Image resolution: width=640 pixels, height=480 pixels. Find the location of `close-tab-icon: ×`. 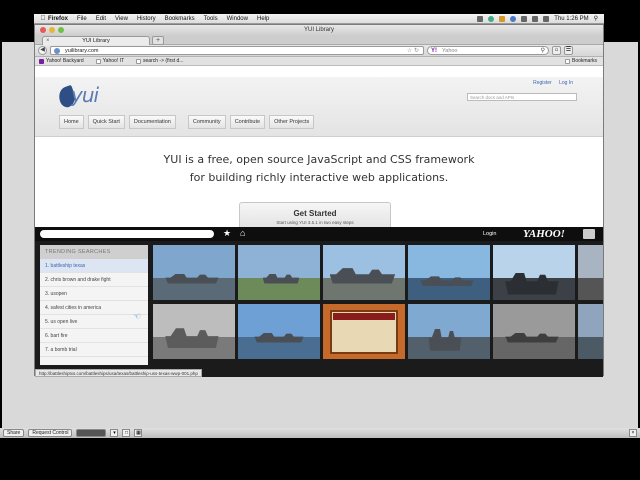

close-tab-icon: × is located at coordinates (48, 41).